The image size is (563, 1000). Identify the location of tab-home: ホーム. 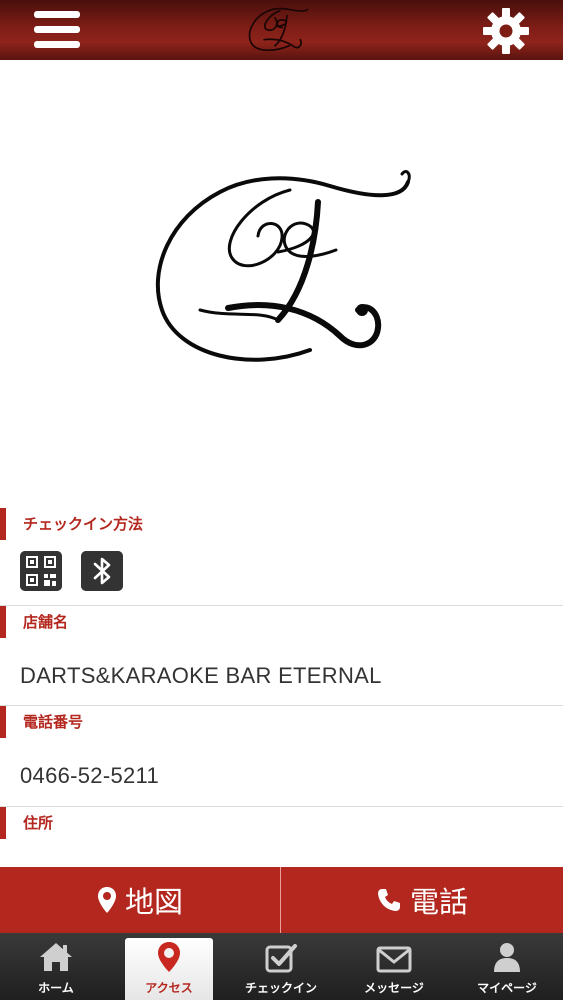
(56, 966).